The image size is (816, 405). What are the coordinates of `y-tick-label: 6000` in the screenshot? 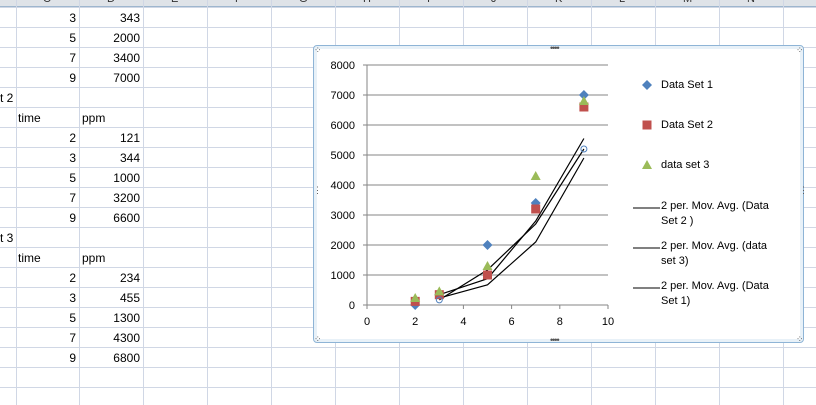 It's located at (343, 126).